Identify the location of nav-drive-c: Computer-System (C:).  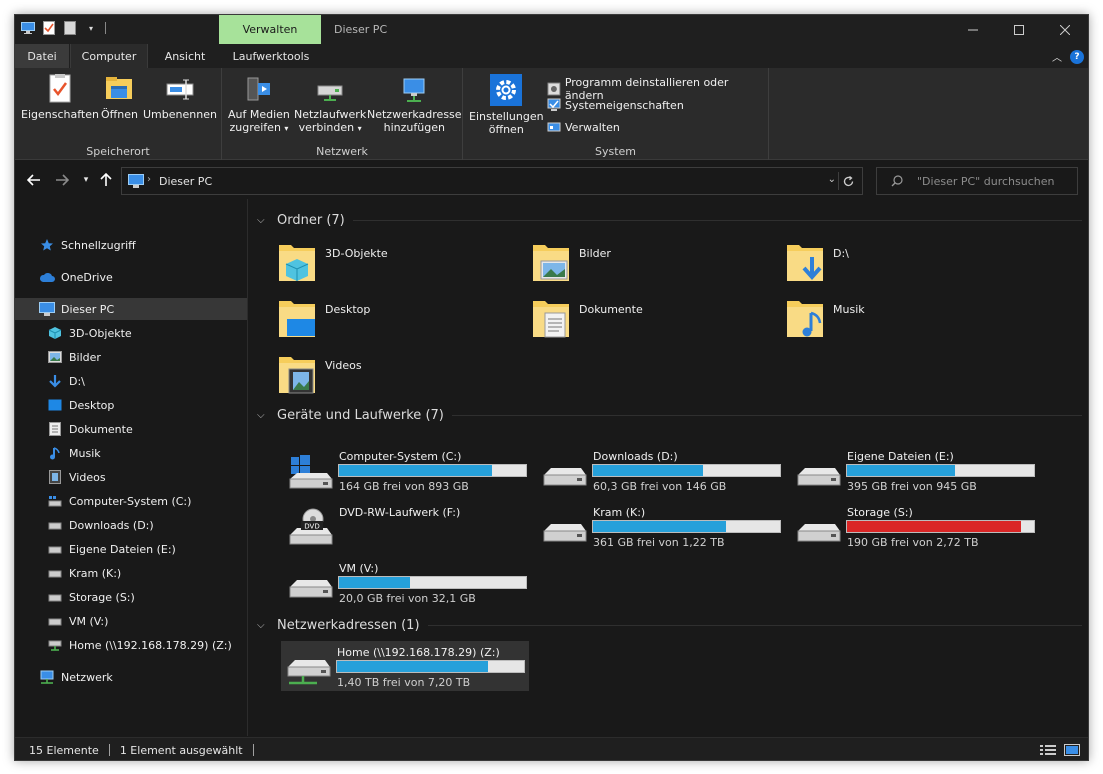
(131, 501).